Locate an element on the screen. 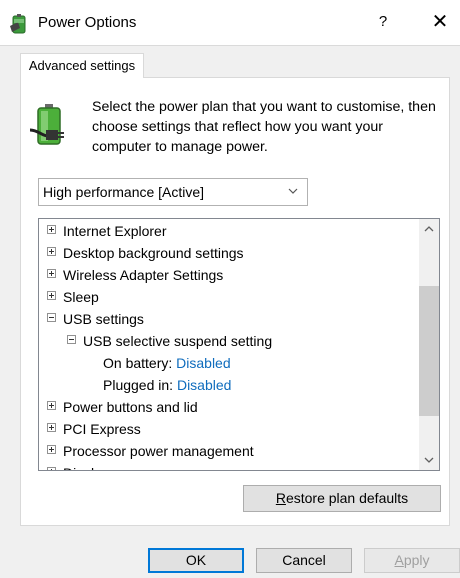 The width and height of the screenshot is (460, 578). tree-item-label: Wireless Adapter Settings is located at coordinates (143, 275).